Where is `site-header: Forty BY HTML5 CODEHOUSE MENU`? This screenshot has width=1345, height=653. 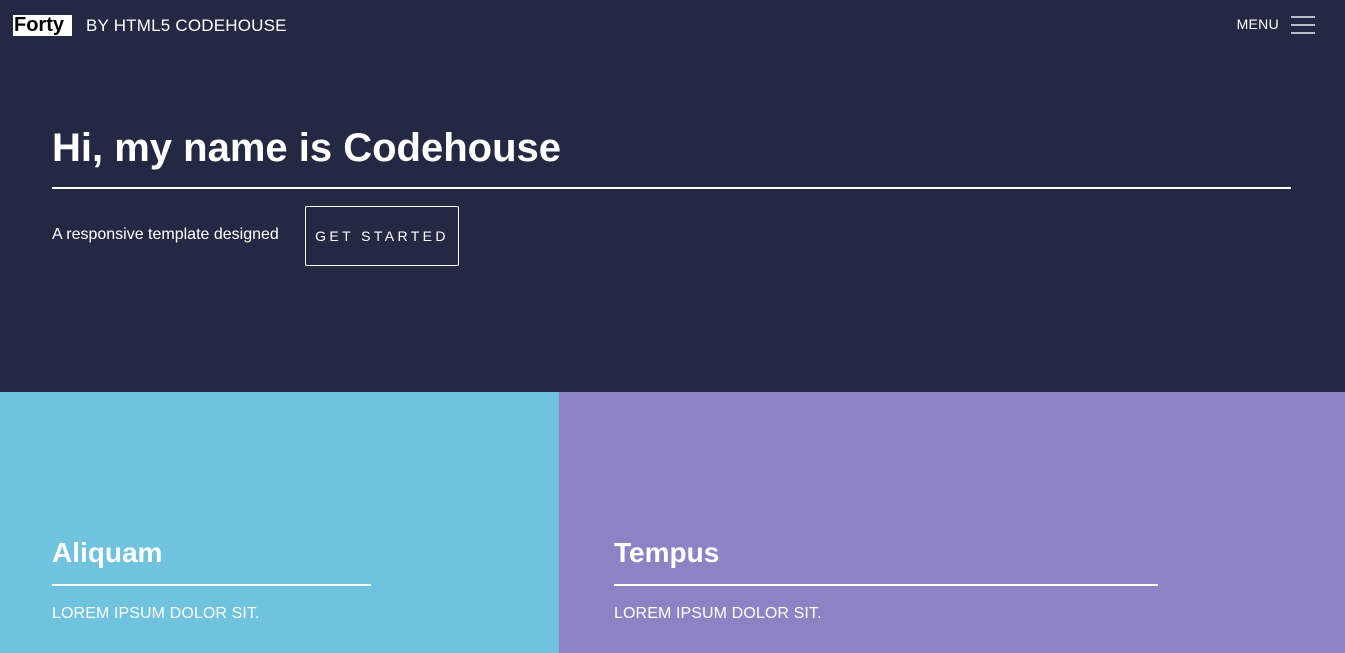
site-header: Forty BY HTML5 CODEHOUSE MENU is located at coordinates (672, 26).